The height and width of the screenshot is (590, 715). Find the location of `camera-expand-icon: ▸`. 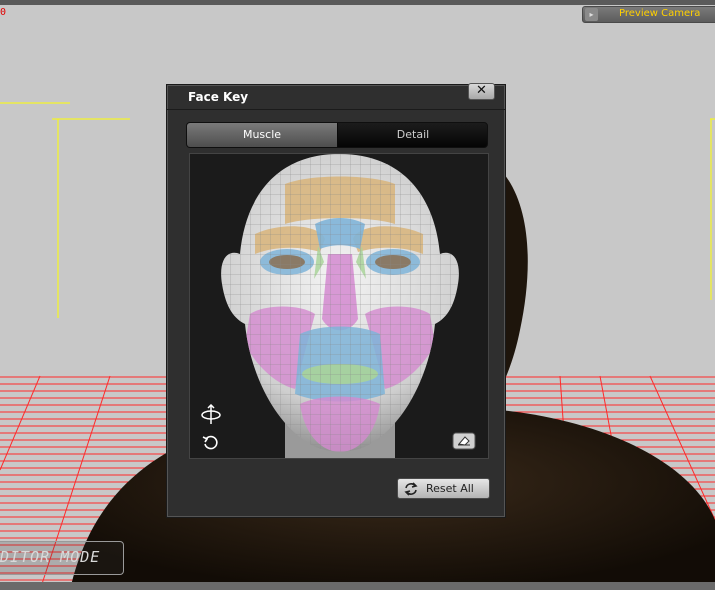

camera-expand-icon: ▸ is located at coordinates (591, 14).